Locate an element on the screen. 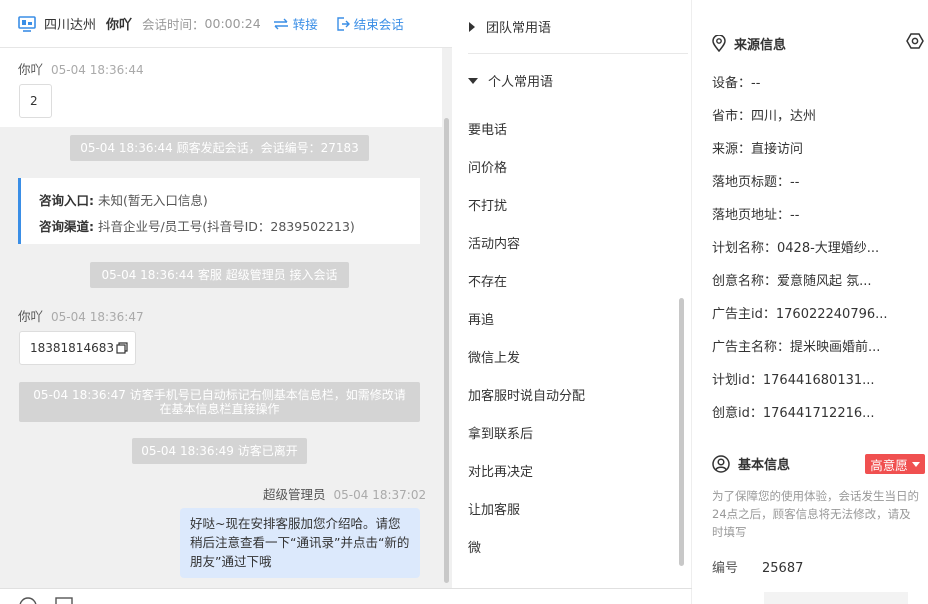 Image resolution: width=928 pixels, height=604 pixels. message-time: 05-04 18:37:02 is located at coordinates (380, 495).